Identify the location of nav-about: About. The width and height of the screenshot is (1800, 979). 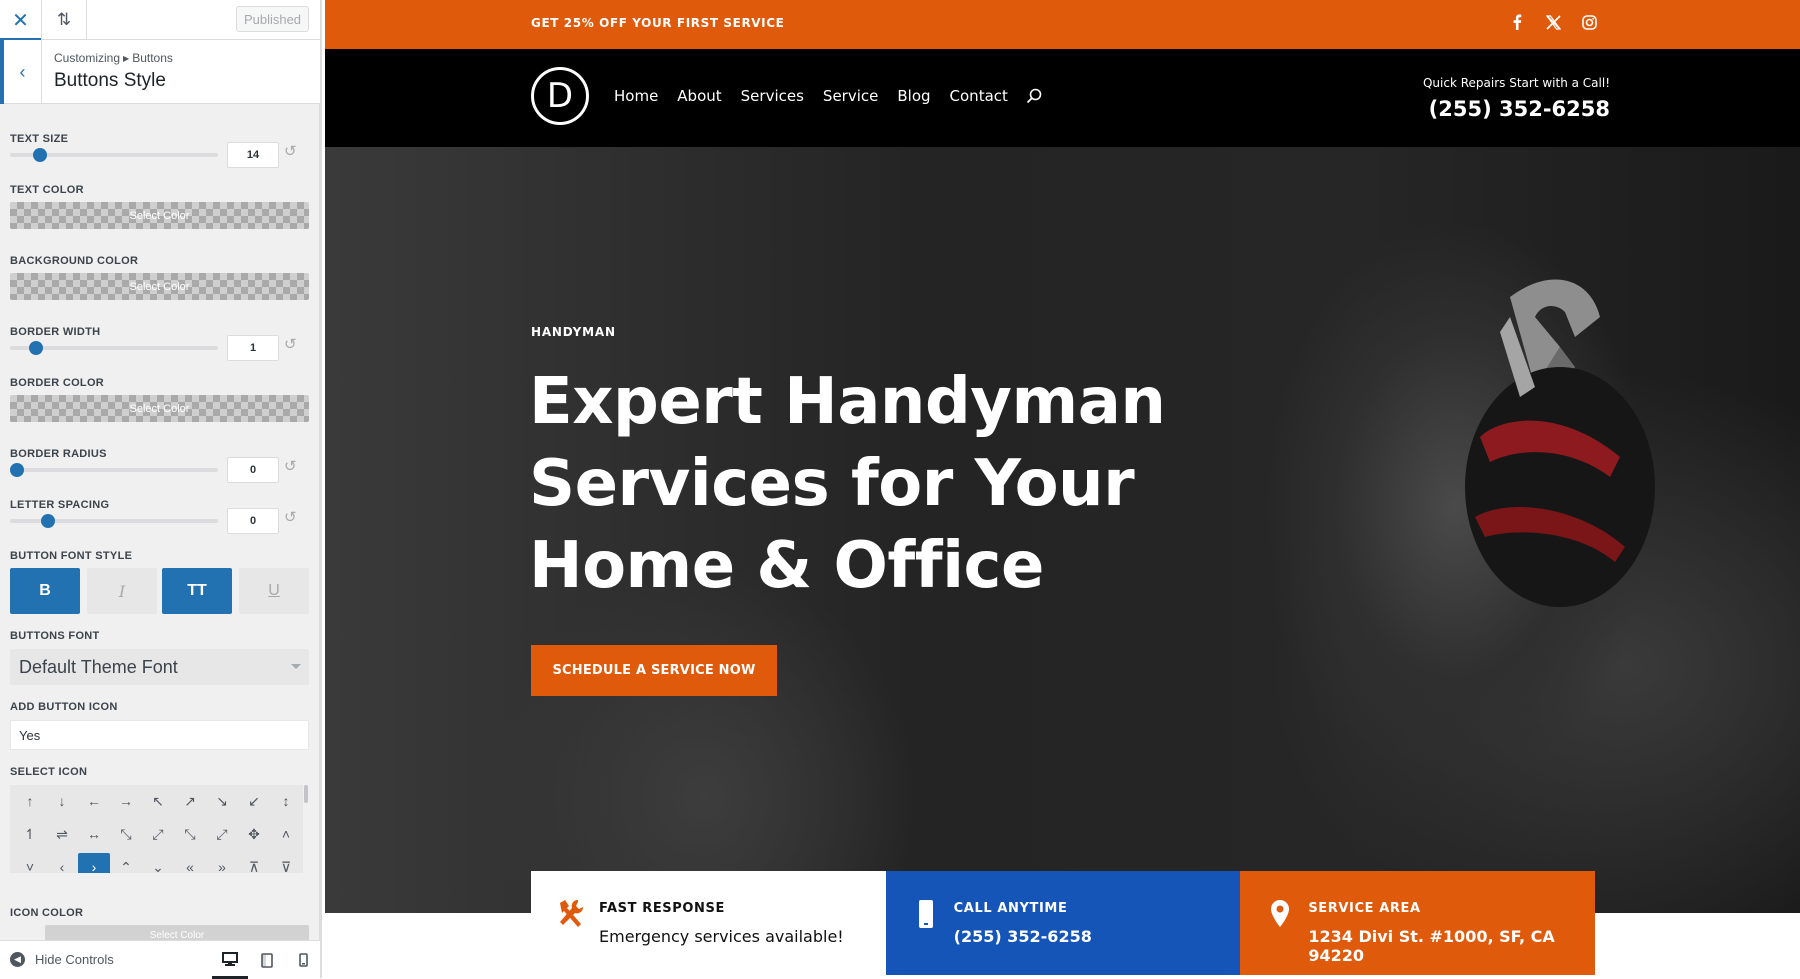
(699, 96).